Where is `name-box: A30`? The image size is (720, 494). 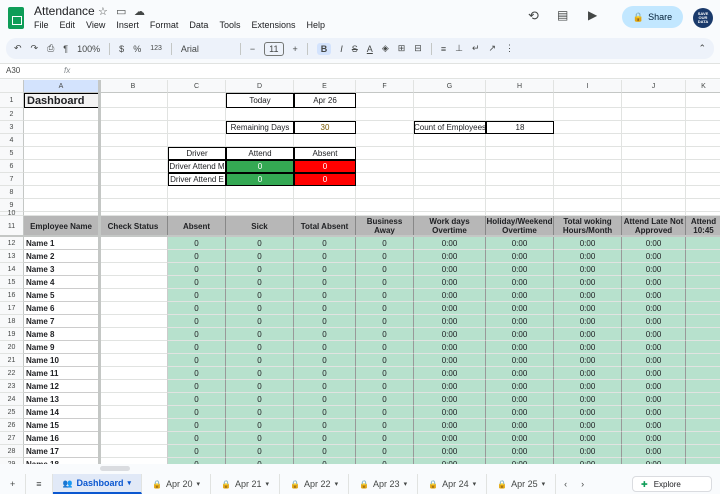
name-box: A30 is located at coordinates (13, 70).